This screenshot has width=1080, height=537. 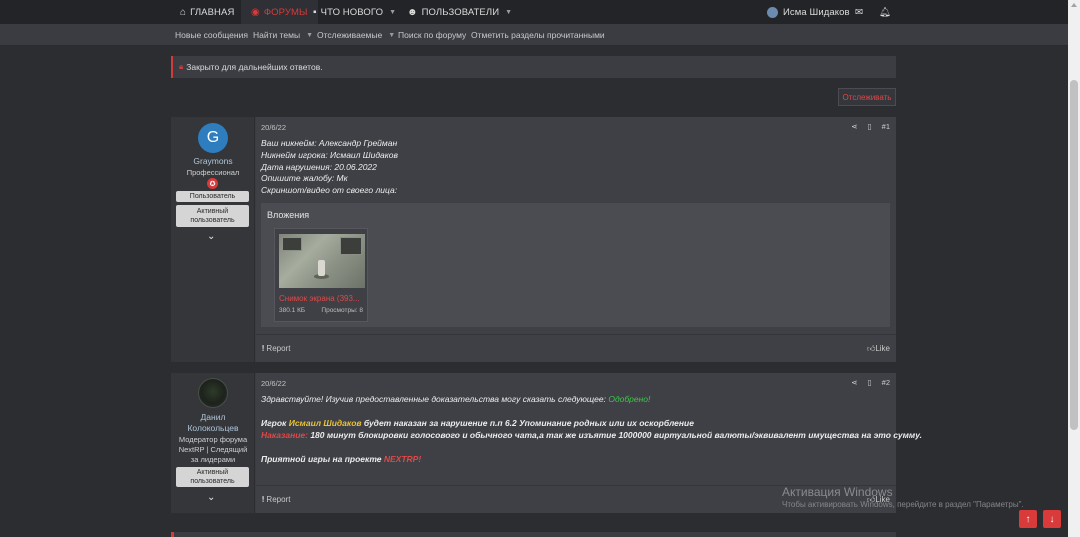 What do you see at coordinates (538, 35) in the screenshot?
I see `subnav-mark-read: Отметить разделы прочитанными` at bounding box center [538, 35].